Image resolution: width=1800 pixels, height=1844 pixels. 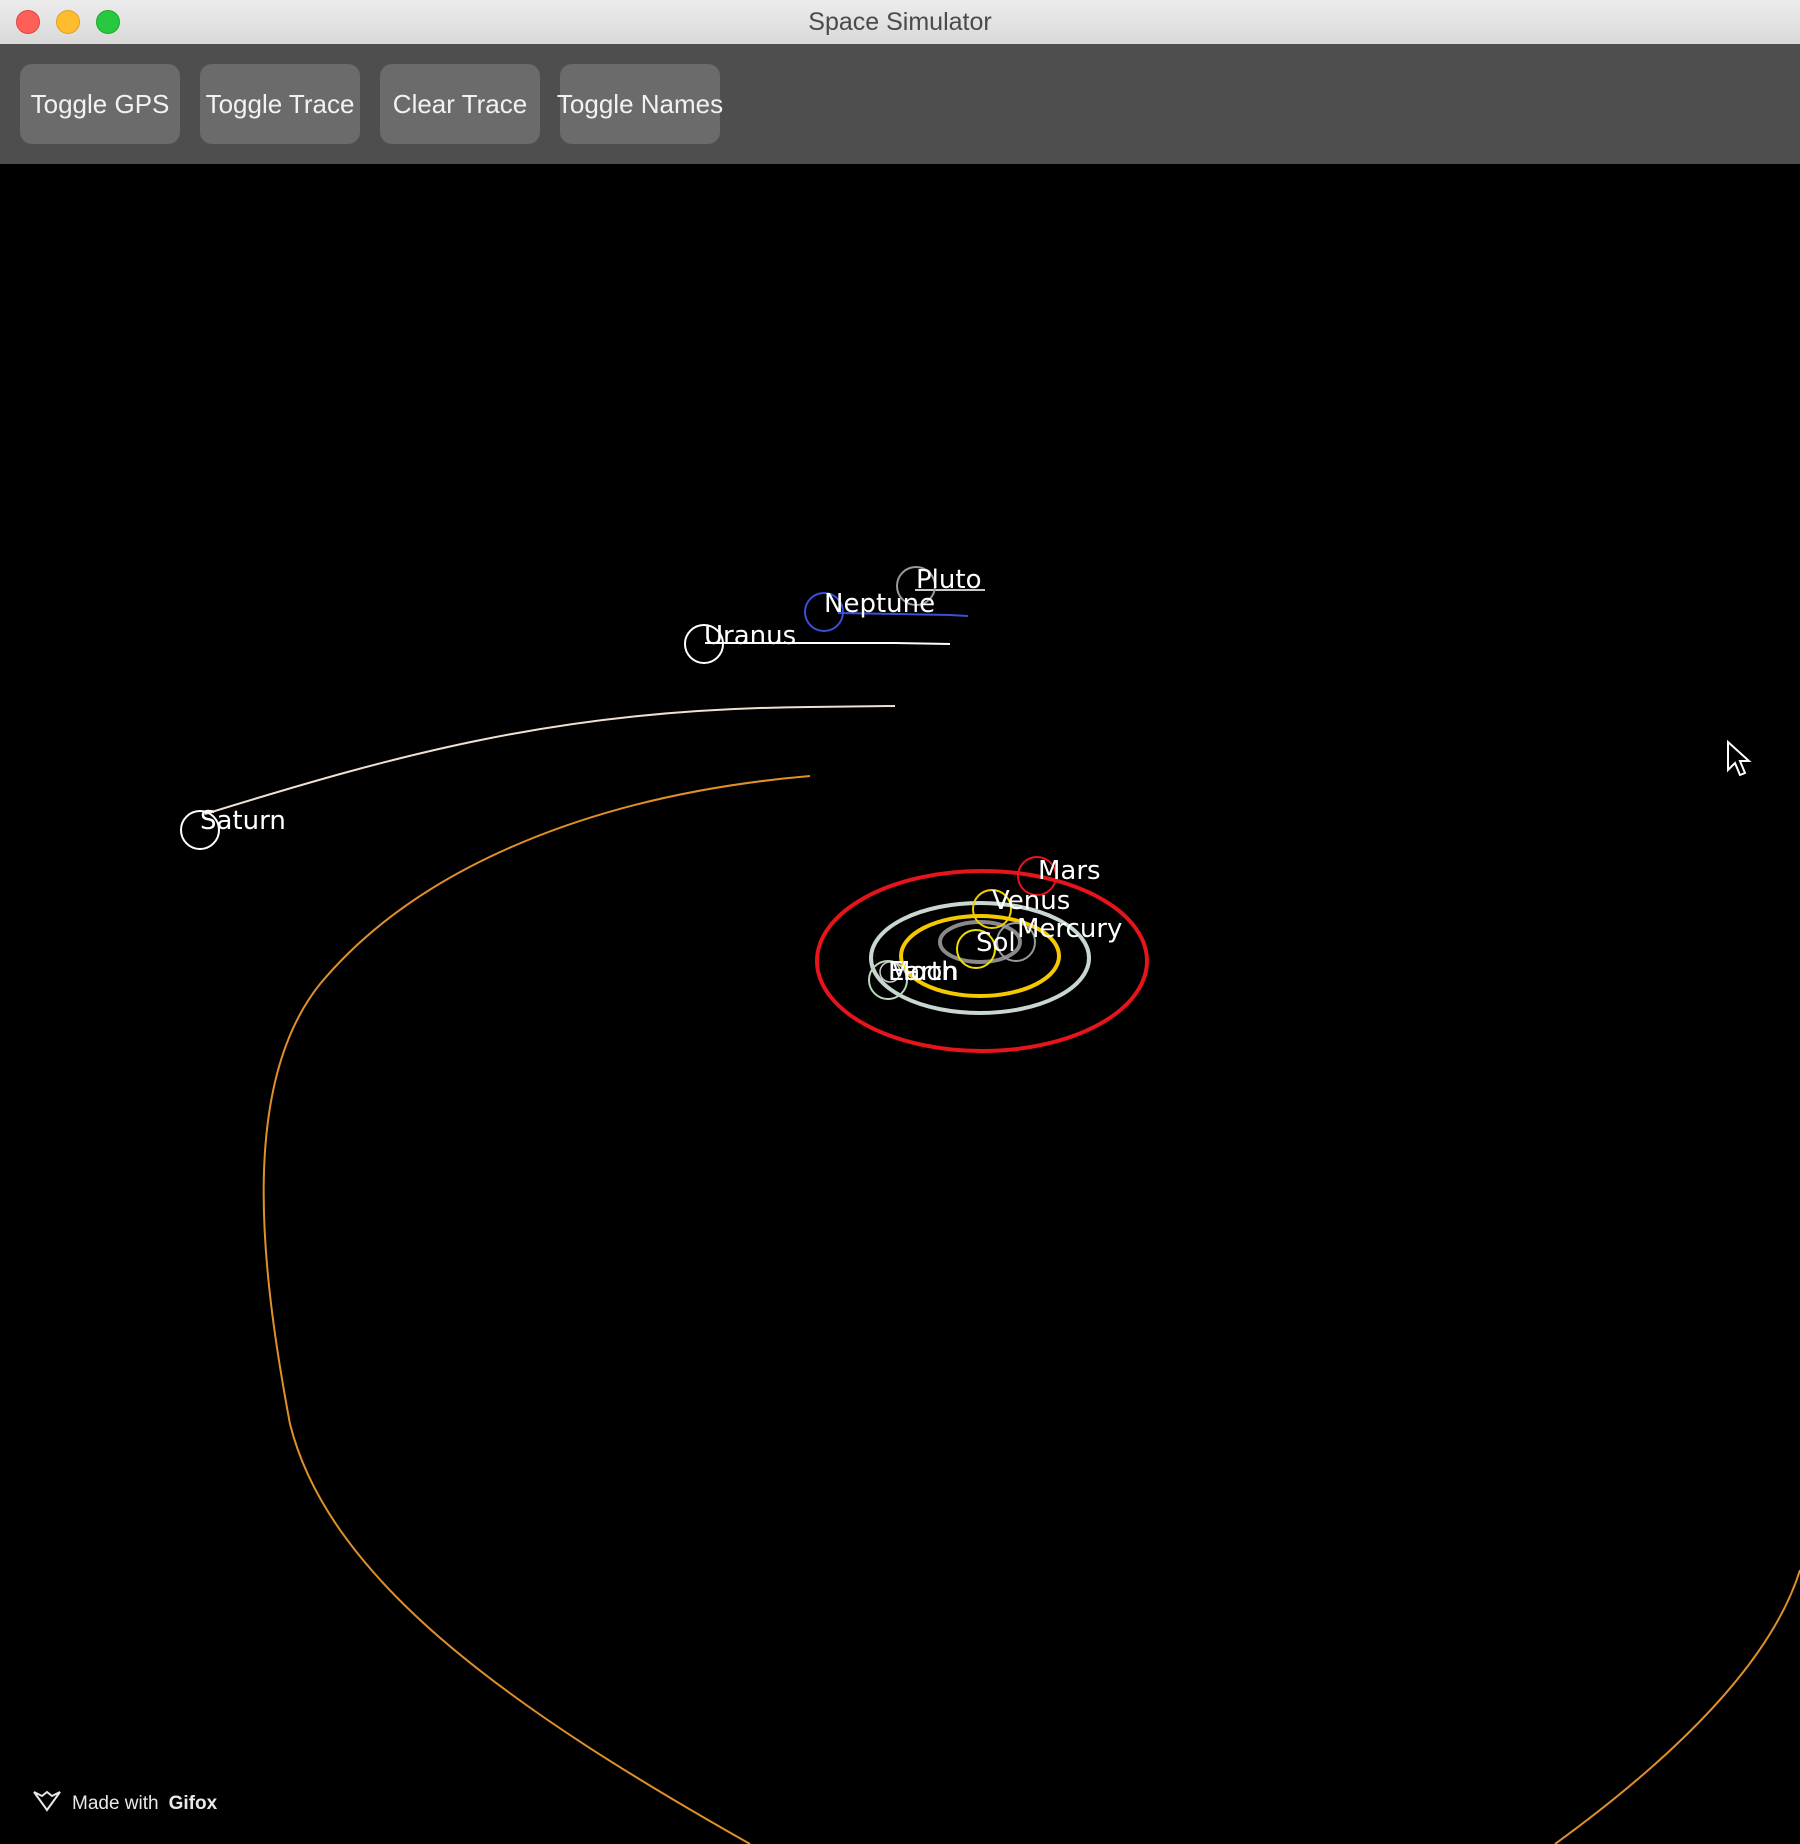 What do you see at coordinates (1069, 929) in the screenshot?
I see `mercury-label: Mercury` at bounding box center [1069, 929].